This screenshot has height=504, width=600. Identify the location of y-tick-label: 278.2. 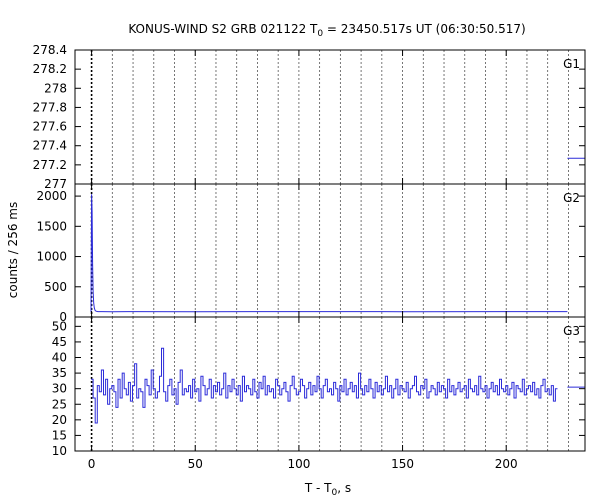
(50, 69).